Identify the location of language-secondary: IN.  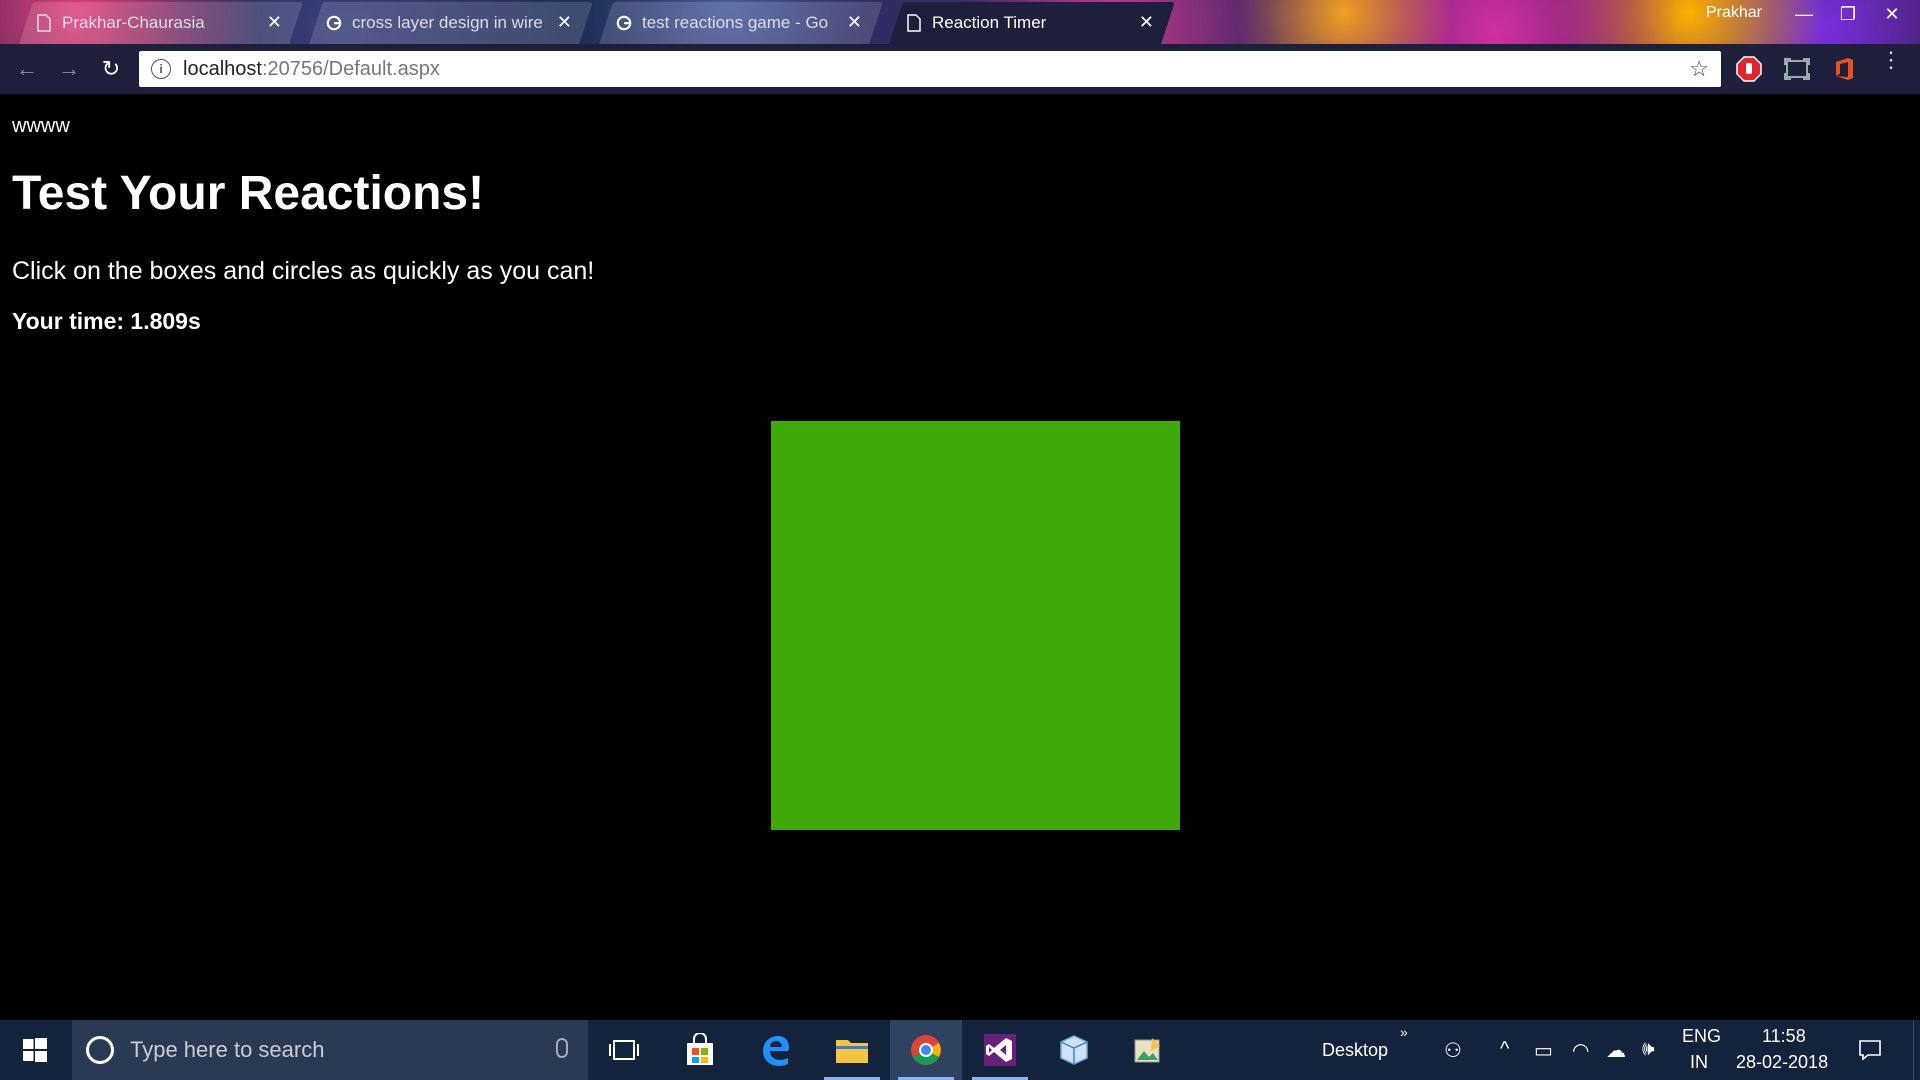
(1699, 1062).